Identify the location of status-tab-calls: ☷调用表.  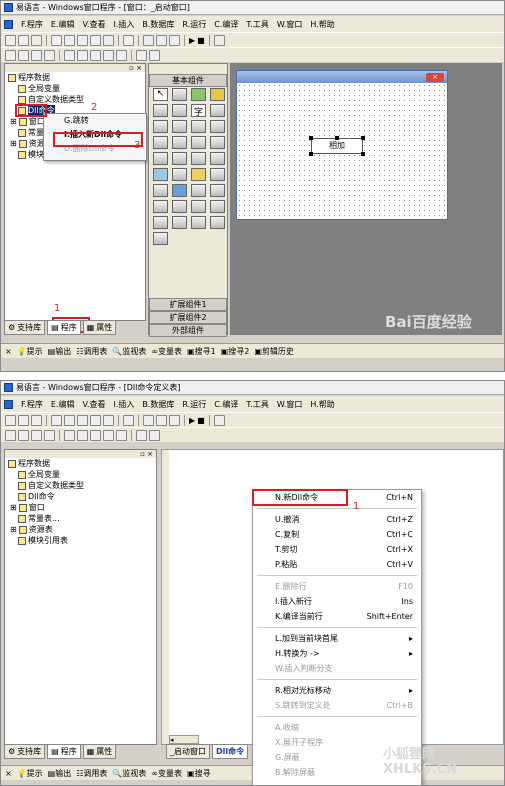
(91, 351).